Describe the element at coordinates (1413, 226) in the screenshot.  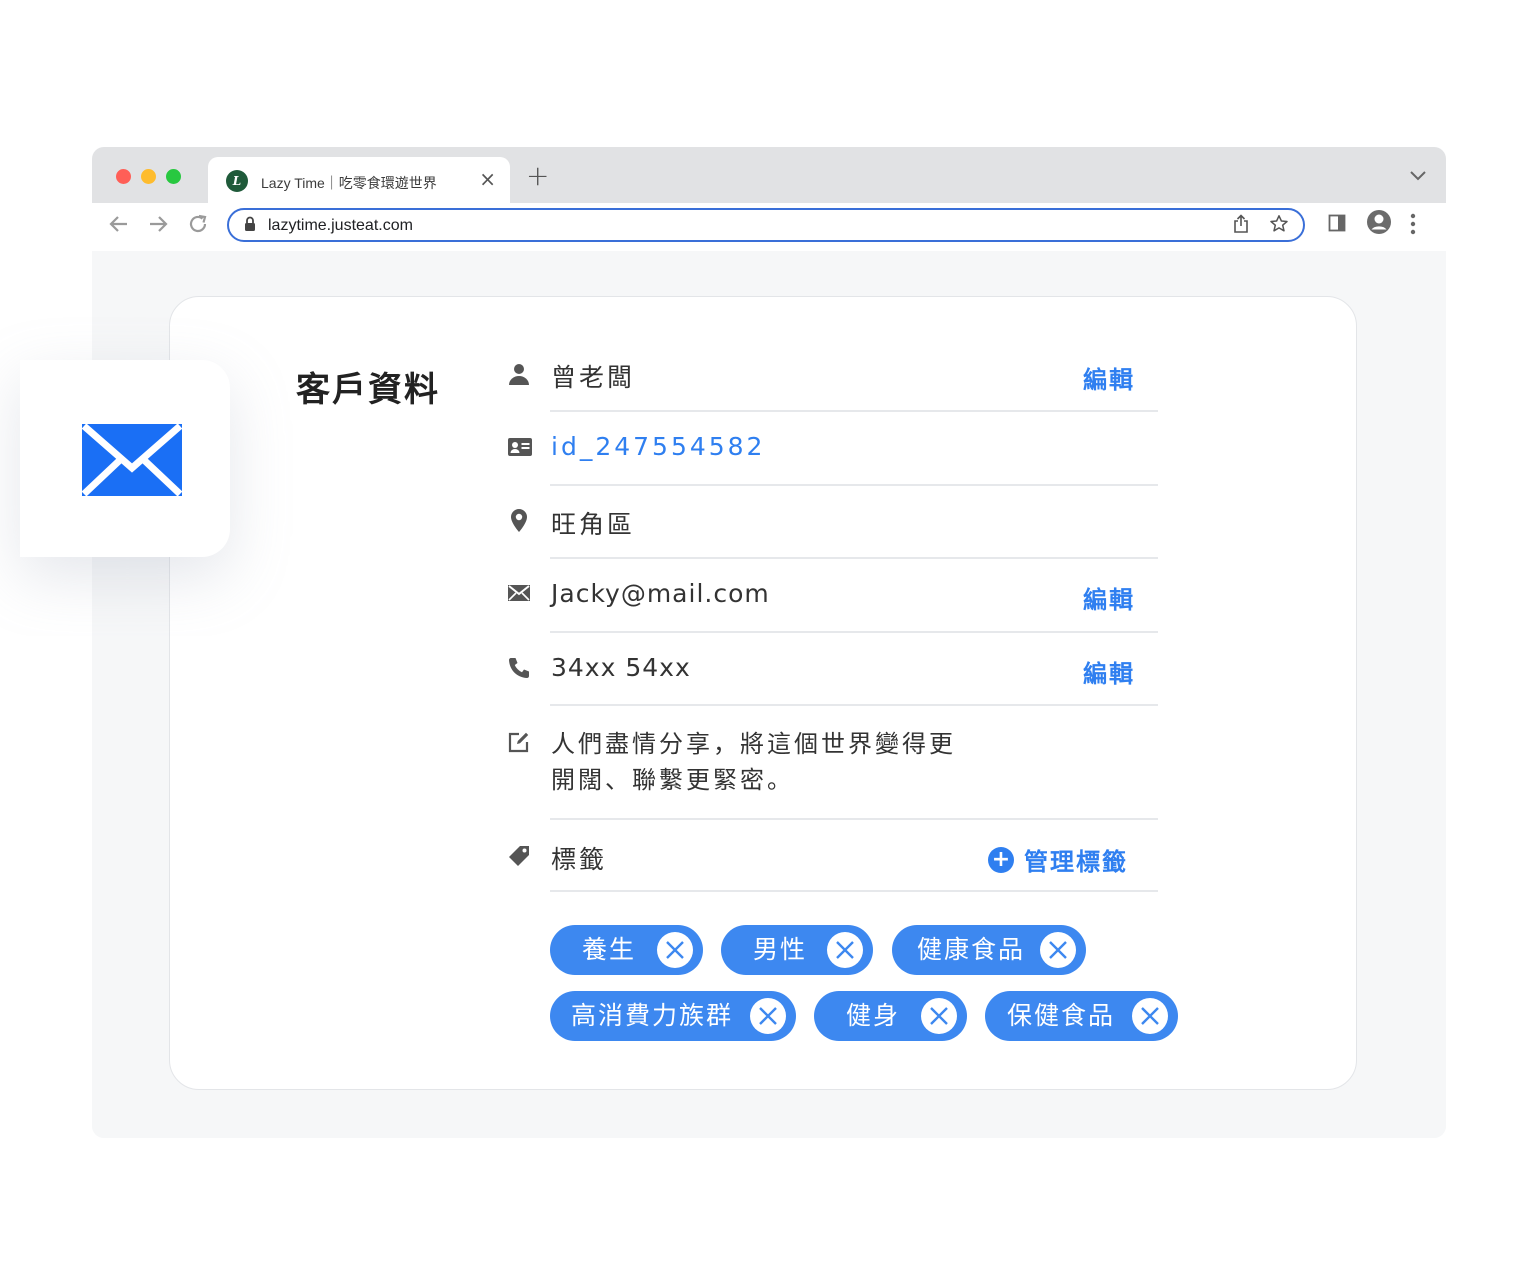
I see `more-vertical-icon` at that location.